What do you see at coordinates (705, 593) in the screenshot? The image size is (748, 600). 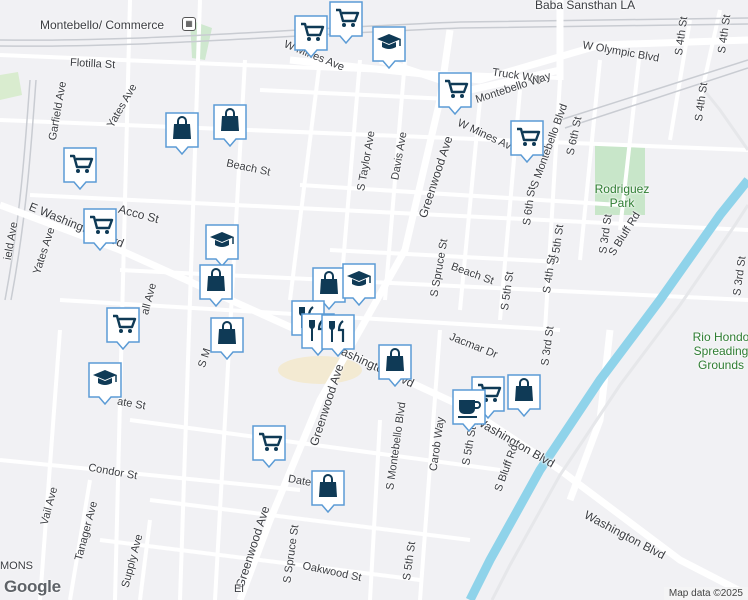 I see `map-attribution: Map data ©2025` at bounding box center [705, 593].